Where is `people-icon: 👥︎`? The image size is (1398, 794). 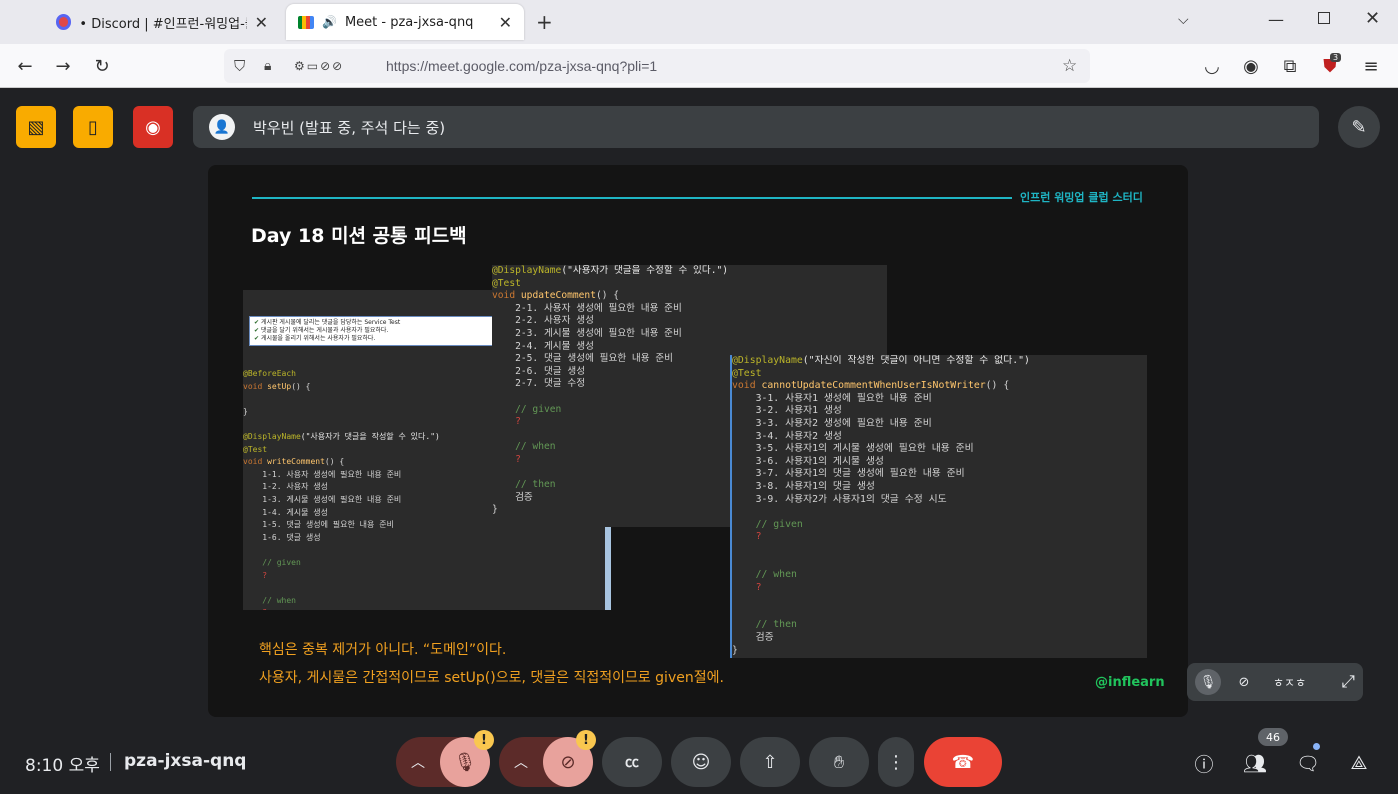
people-icon: 👥︎ is located at coordinates (1255, 763).